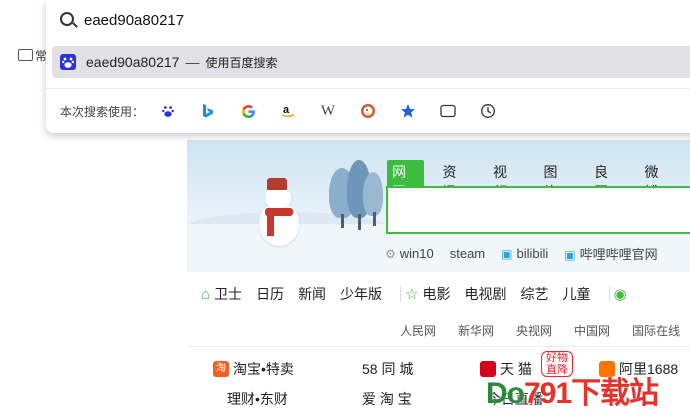 Image resolution: width=690 pixels, height=417 pixels. Describe the element at coordinates (328, 111) in the screenshot. I see `wikipedia-icon: W` at that location.